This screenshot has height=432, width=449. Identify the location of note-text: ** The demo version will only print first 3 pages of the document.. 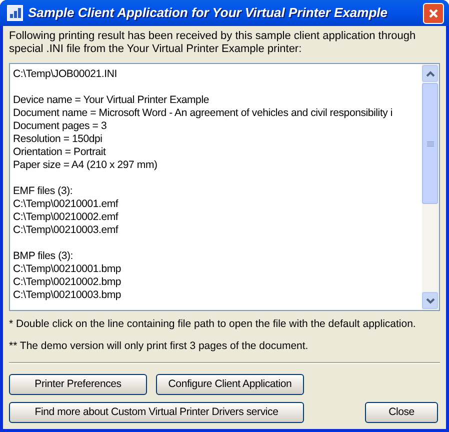
(159, 346).